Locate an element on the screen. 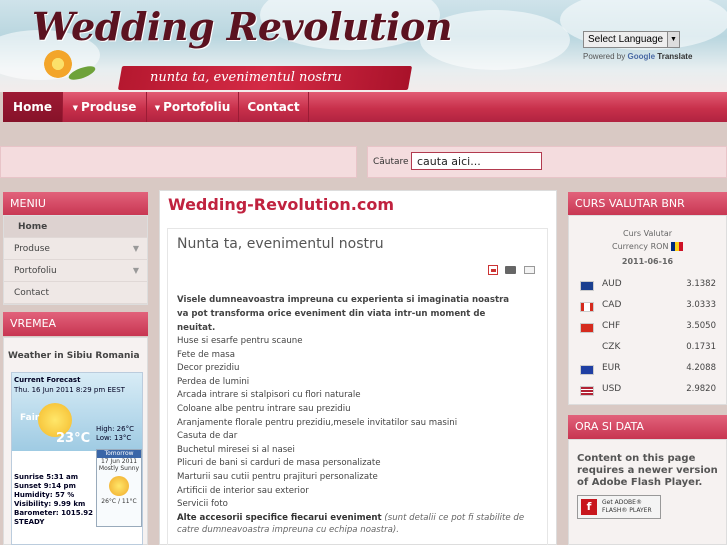 This screenshot has height=545, width=727. list-item: Buchetul miresei si al nasei is located at coordinates (236, 449).